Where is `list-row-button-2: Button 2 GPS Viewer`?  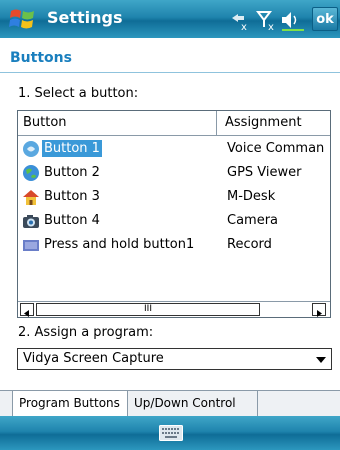
list-row-button-2: Button 2 GPS Viewer is located at coordinates (174, 173).